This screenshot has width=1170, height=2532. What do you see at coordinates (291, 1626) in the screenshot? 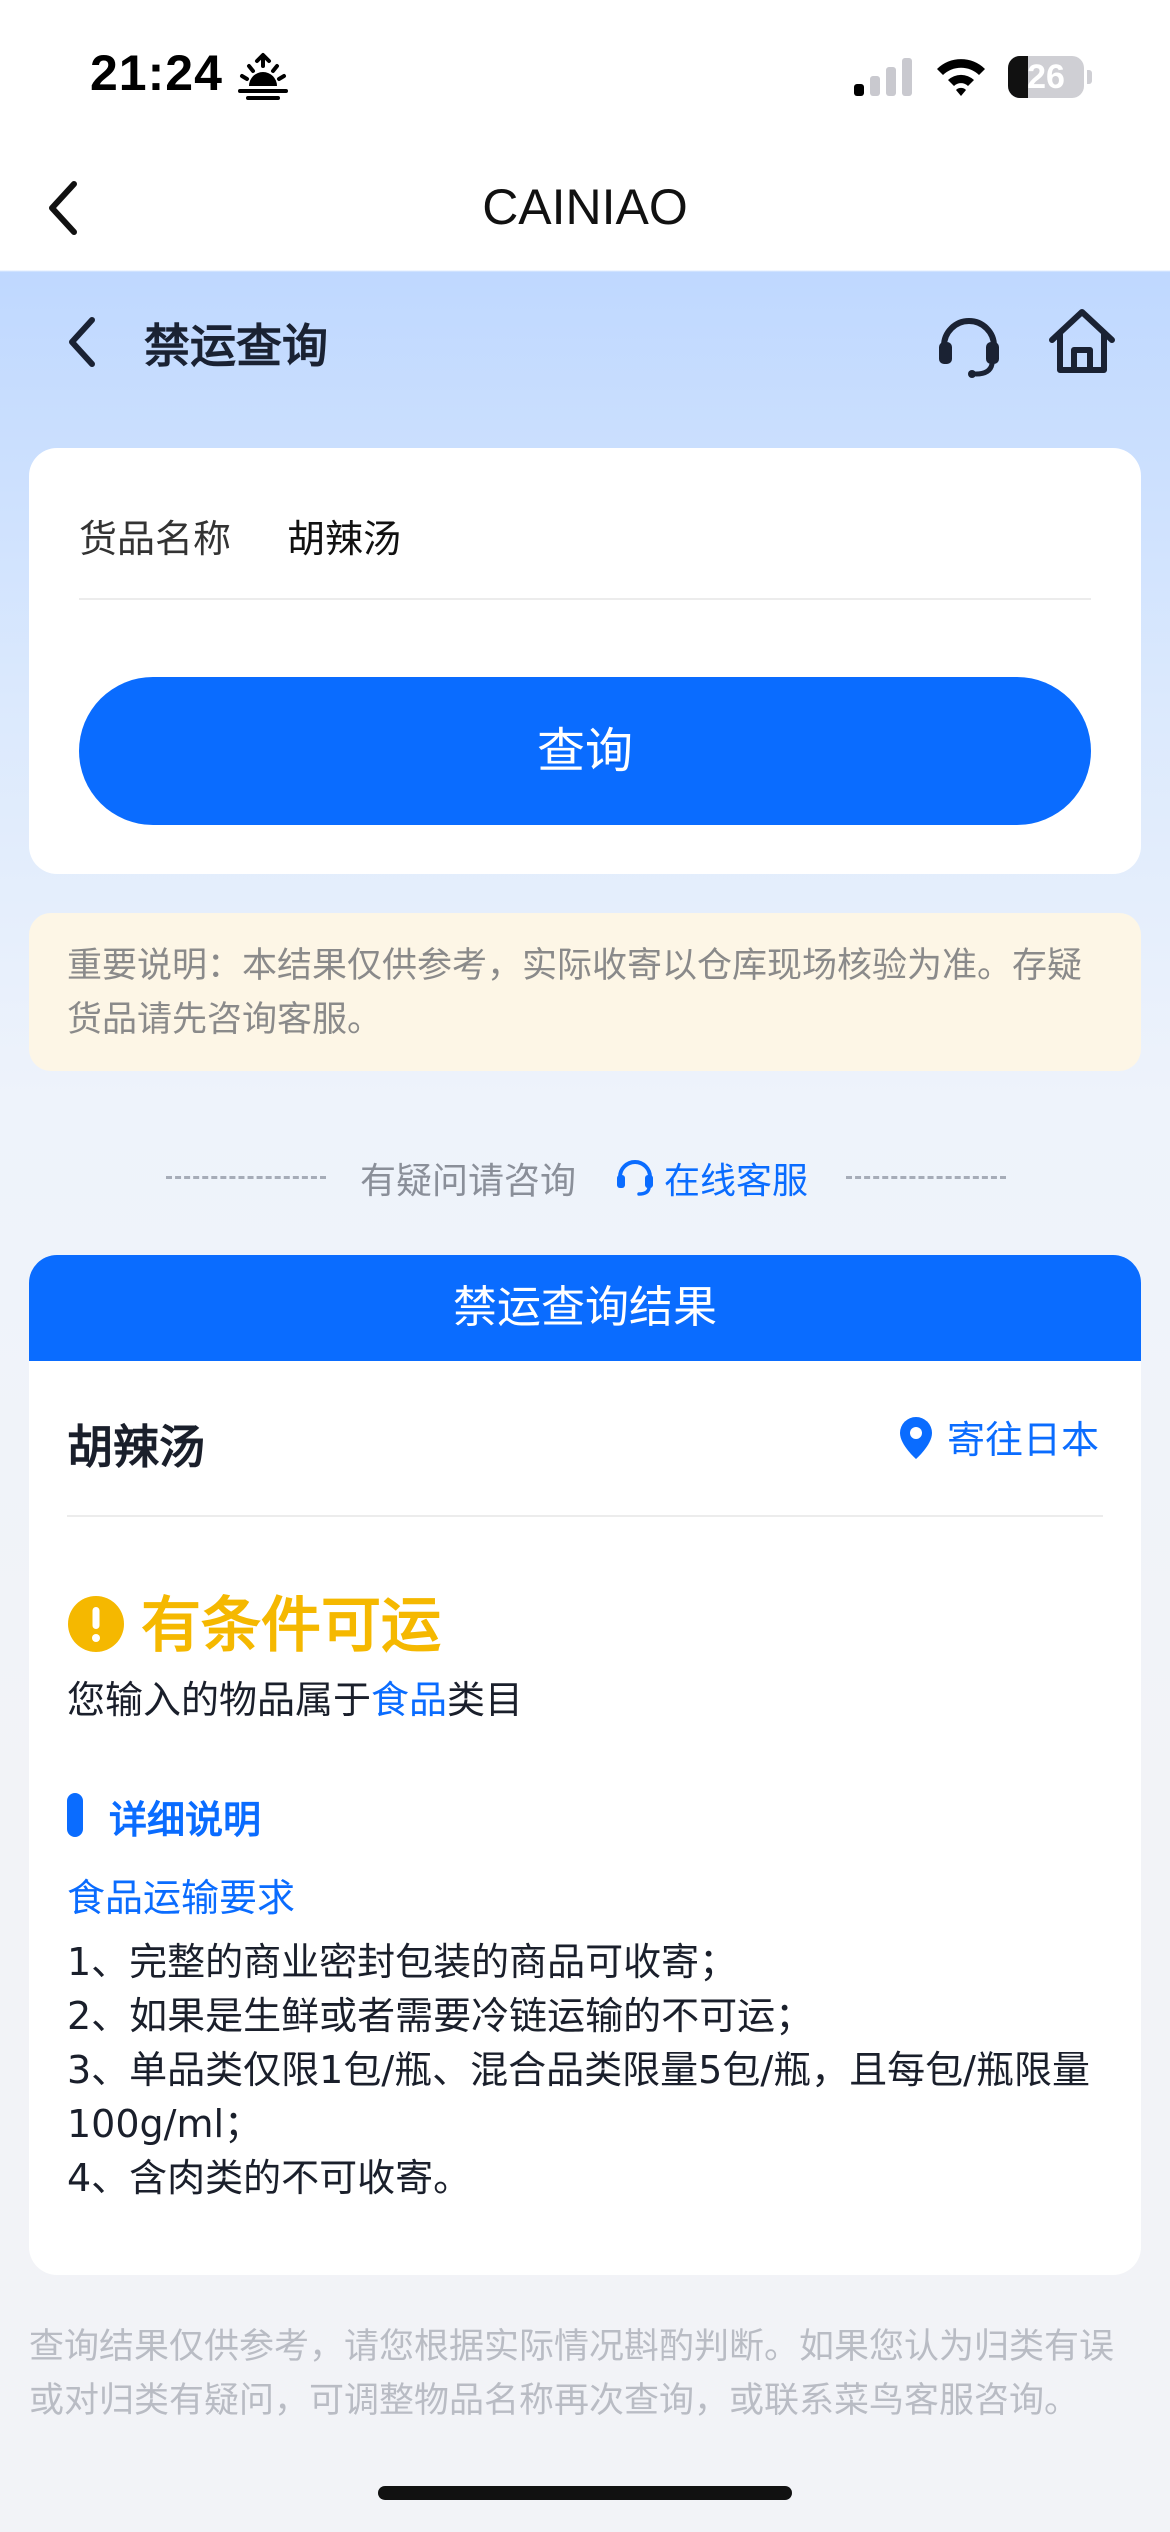
I see `shipping-status: 有条件可运` at bounding box center [291, 1626].